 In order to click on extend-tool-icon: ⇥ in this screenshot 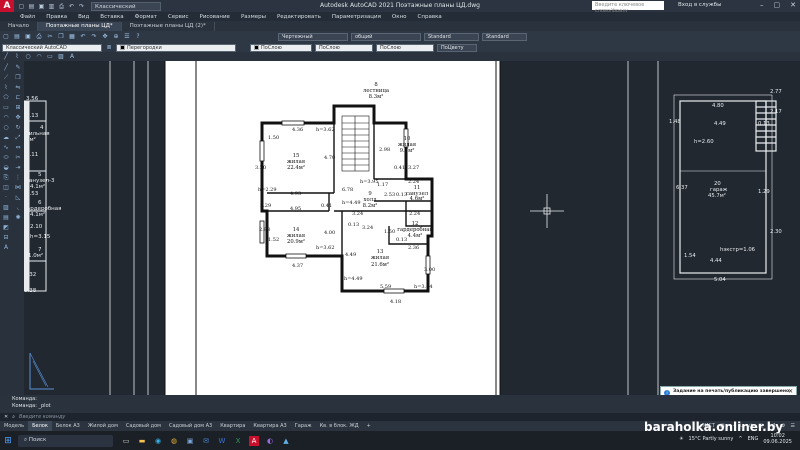, I will do `click(18, 168)`.